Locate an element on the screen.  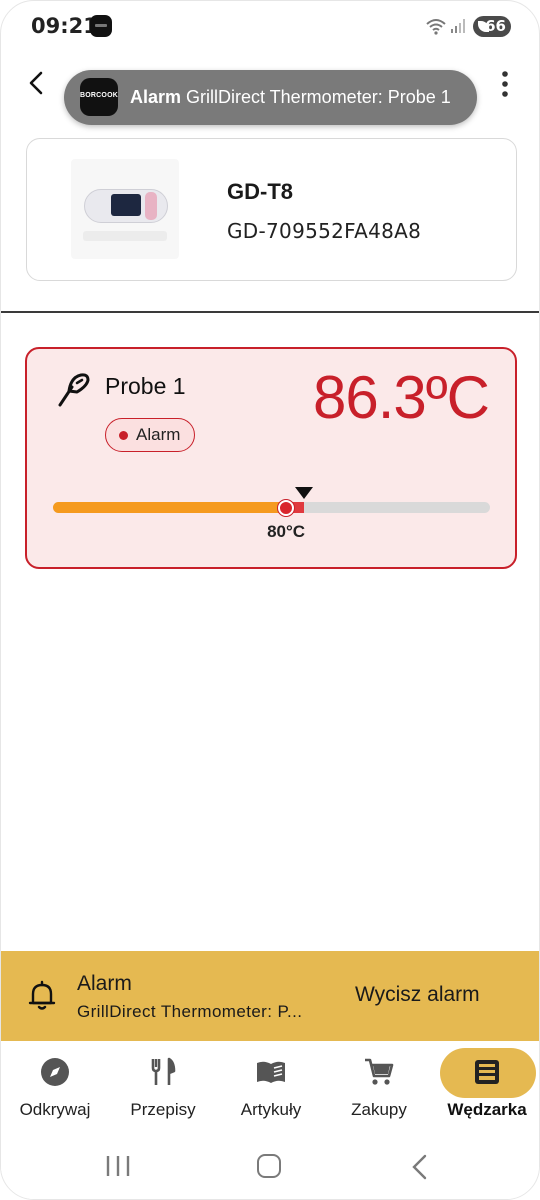
nav-item-przepisy: Przepisy is located at coordinates (163, 1088).